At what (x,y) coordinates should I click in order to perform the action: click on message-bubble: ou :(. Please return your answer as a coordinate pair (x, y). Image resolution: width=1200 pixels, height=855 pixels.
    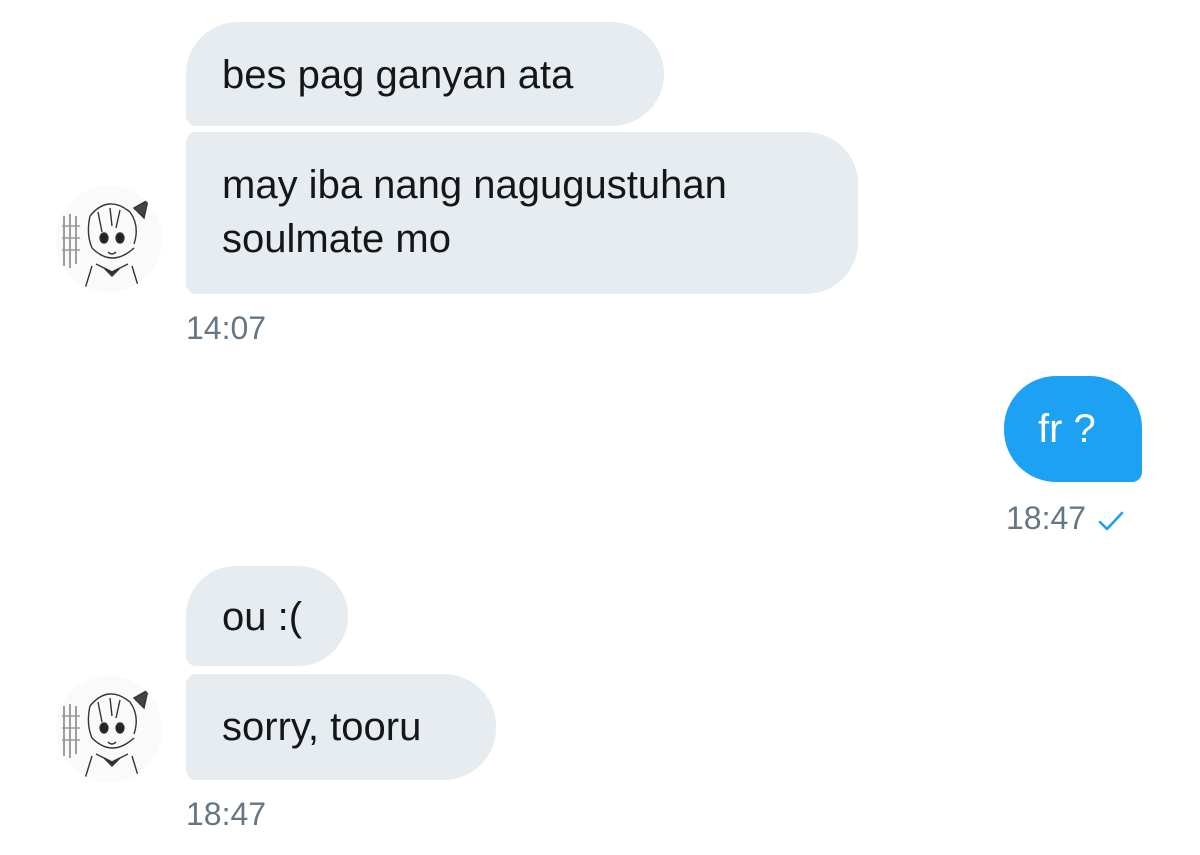
    Looking at the image, I should click on (267, 616).